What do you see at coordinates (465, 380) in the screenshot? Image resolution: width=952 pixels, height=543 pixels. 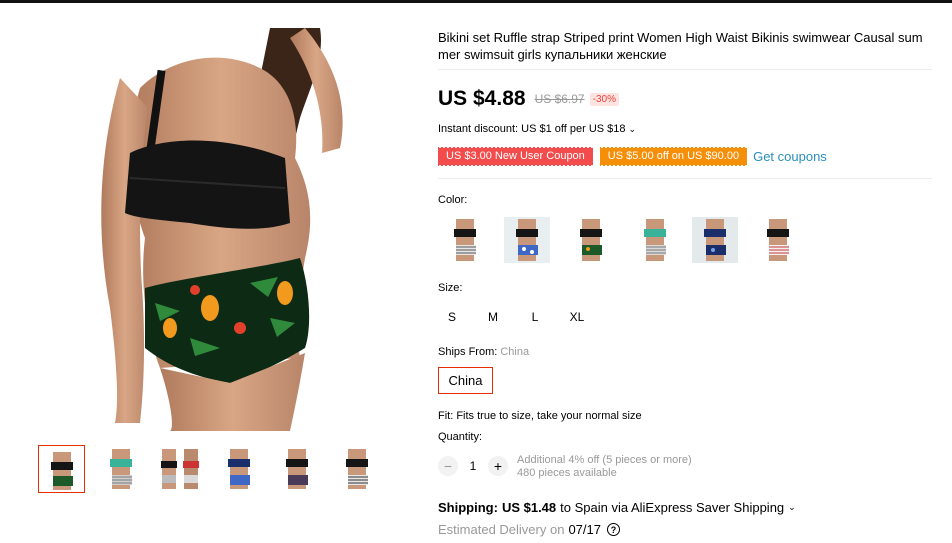 I see `ships-from-option-china: China` at bounding box center [465, 380].